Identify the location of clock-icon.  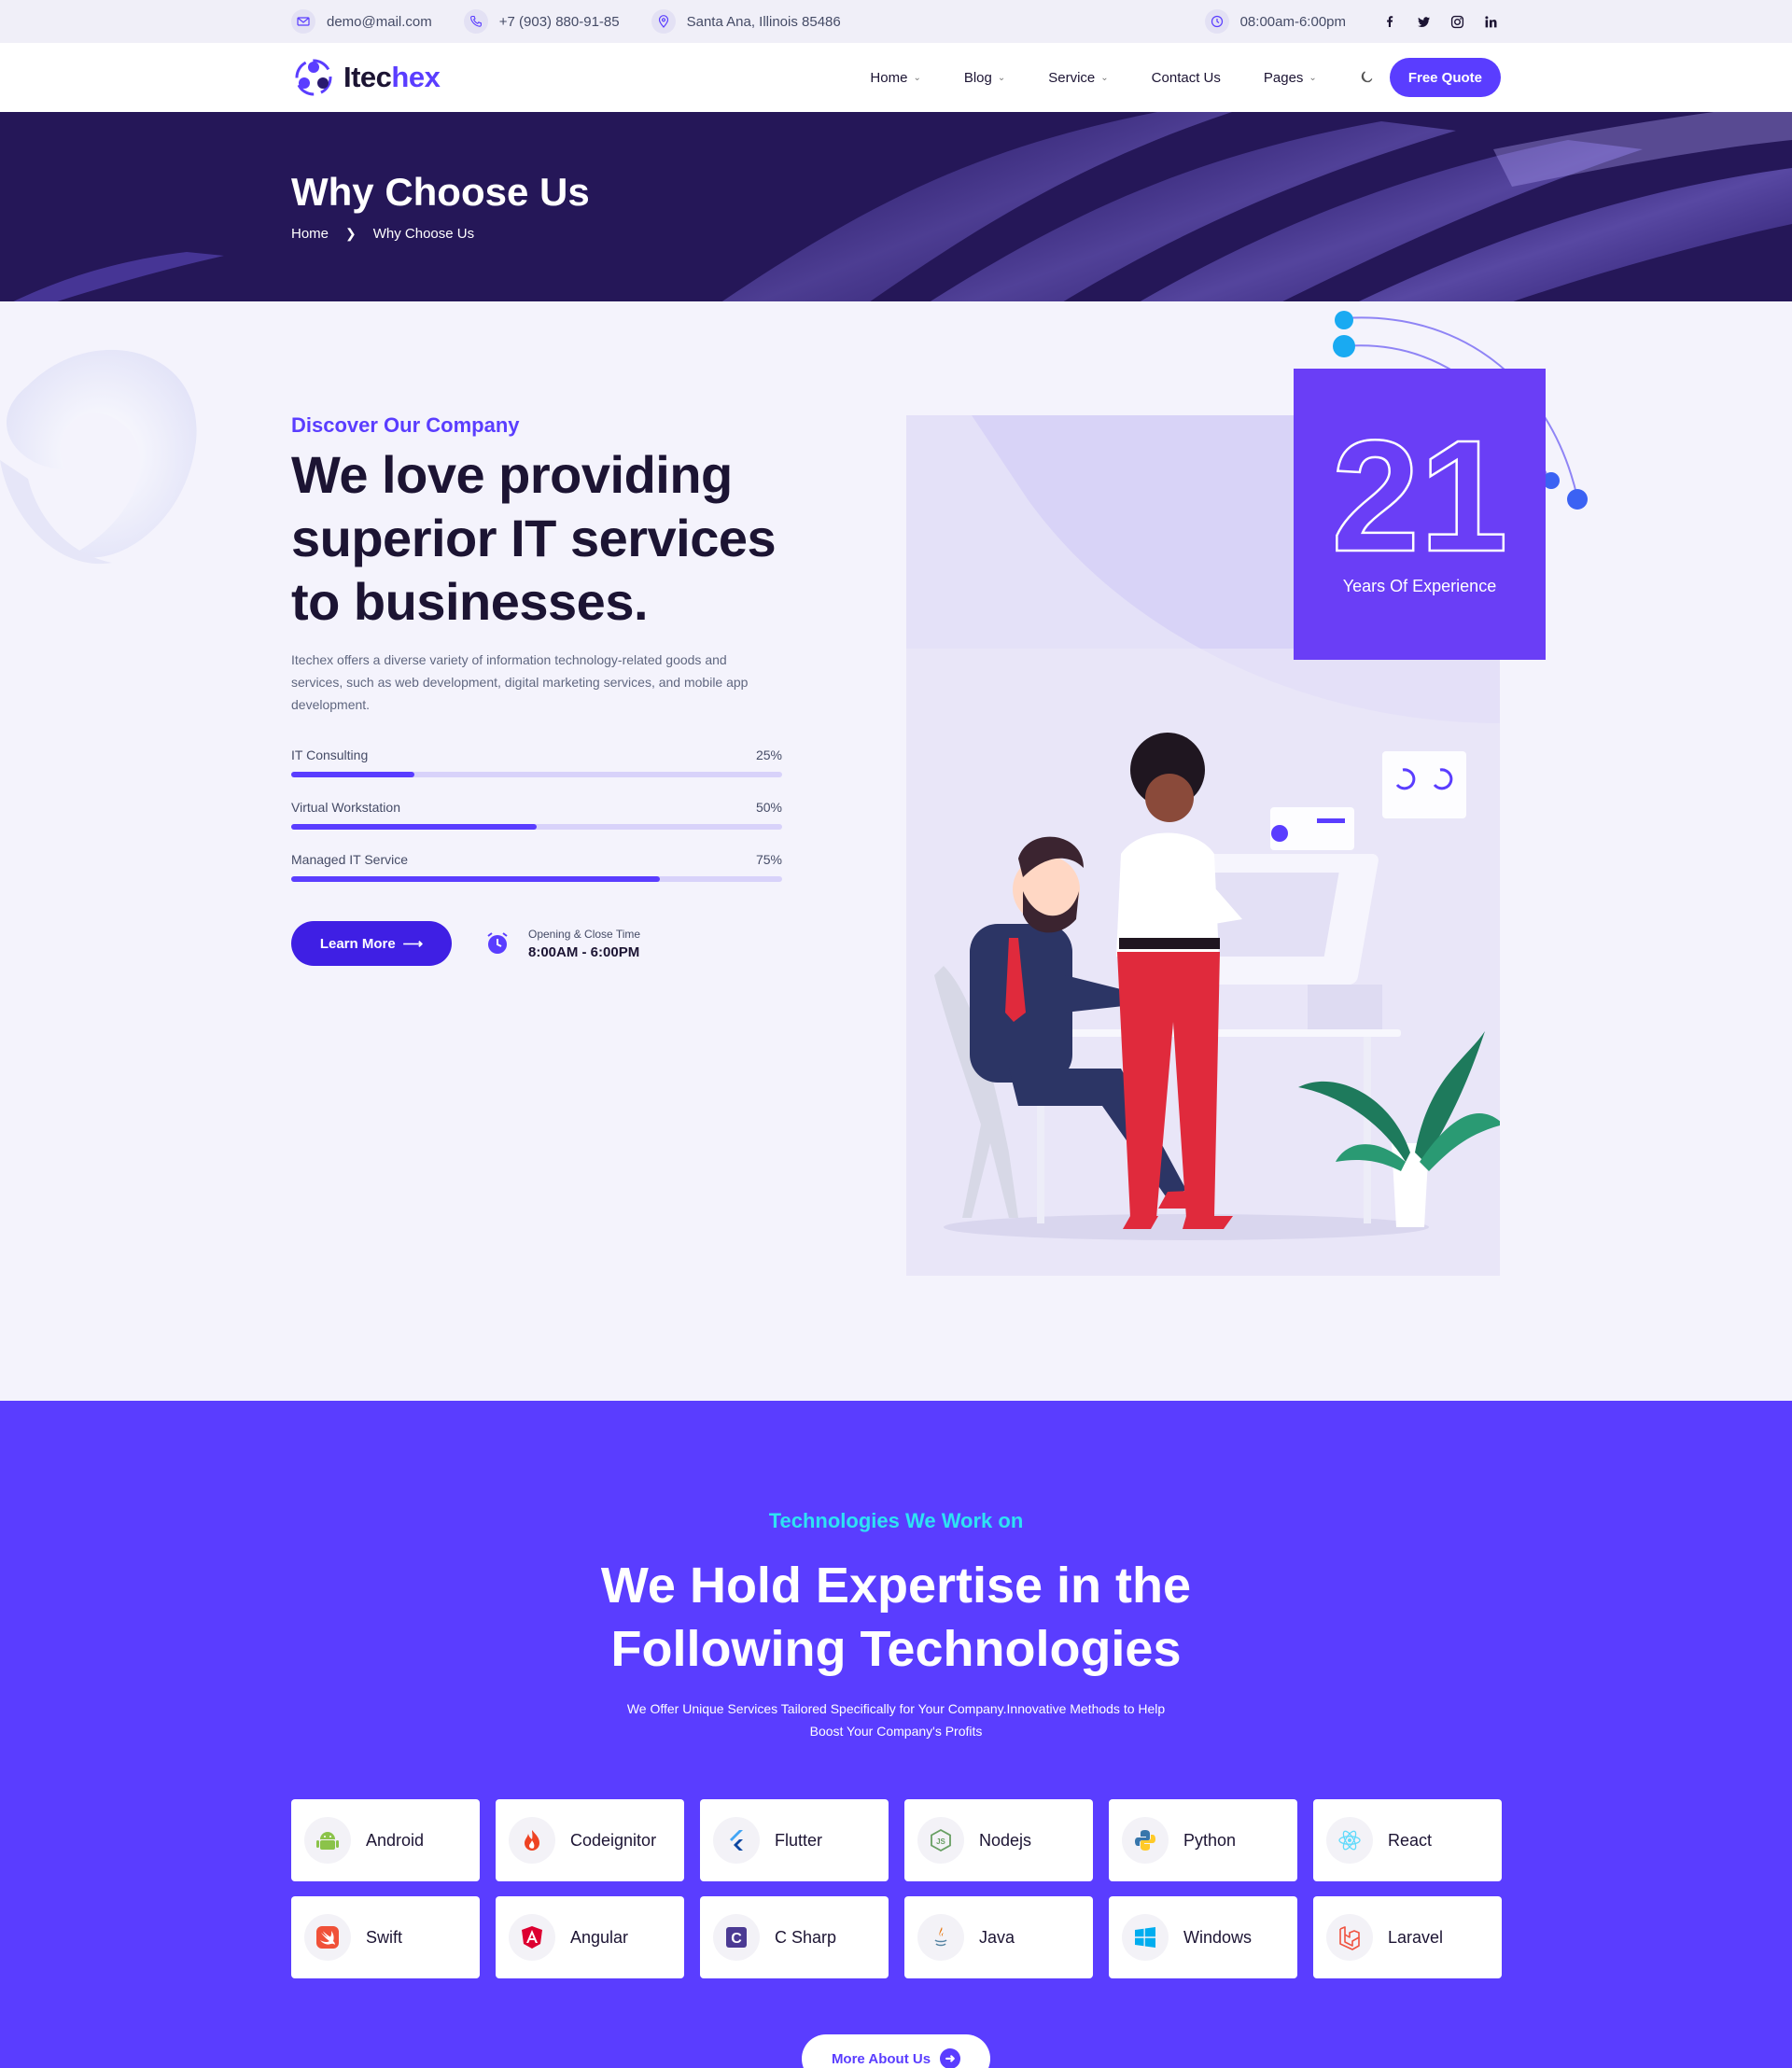
(1216, 21).